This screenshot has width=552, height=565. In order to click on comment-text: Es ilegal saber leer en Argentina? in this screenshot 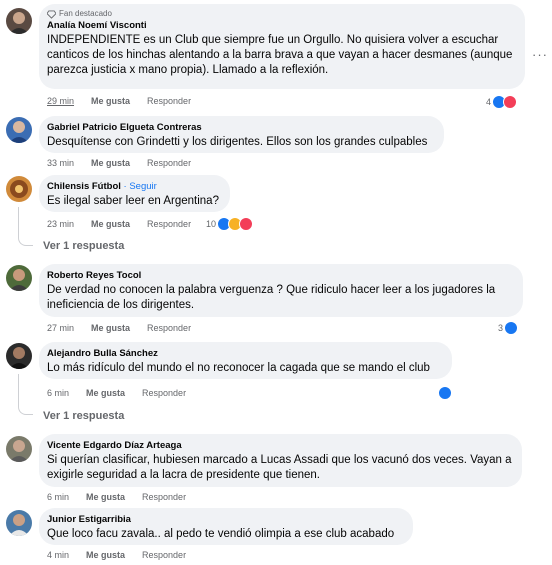, I will do `click(133, 201)`.